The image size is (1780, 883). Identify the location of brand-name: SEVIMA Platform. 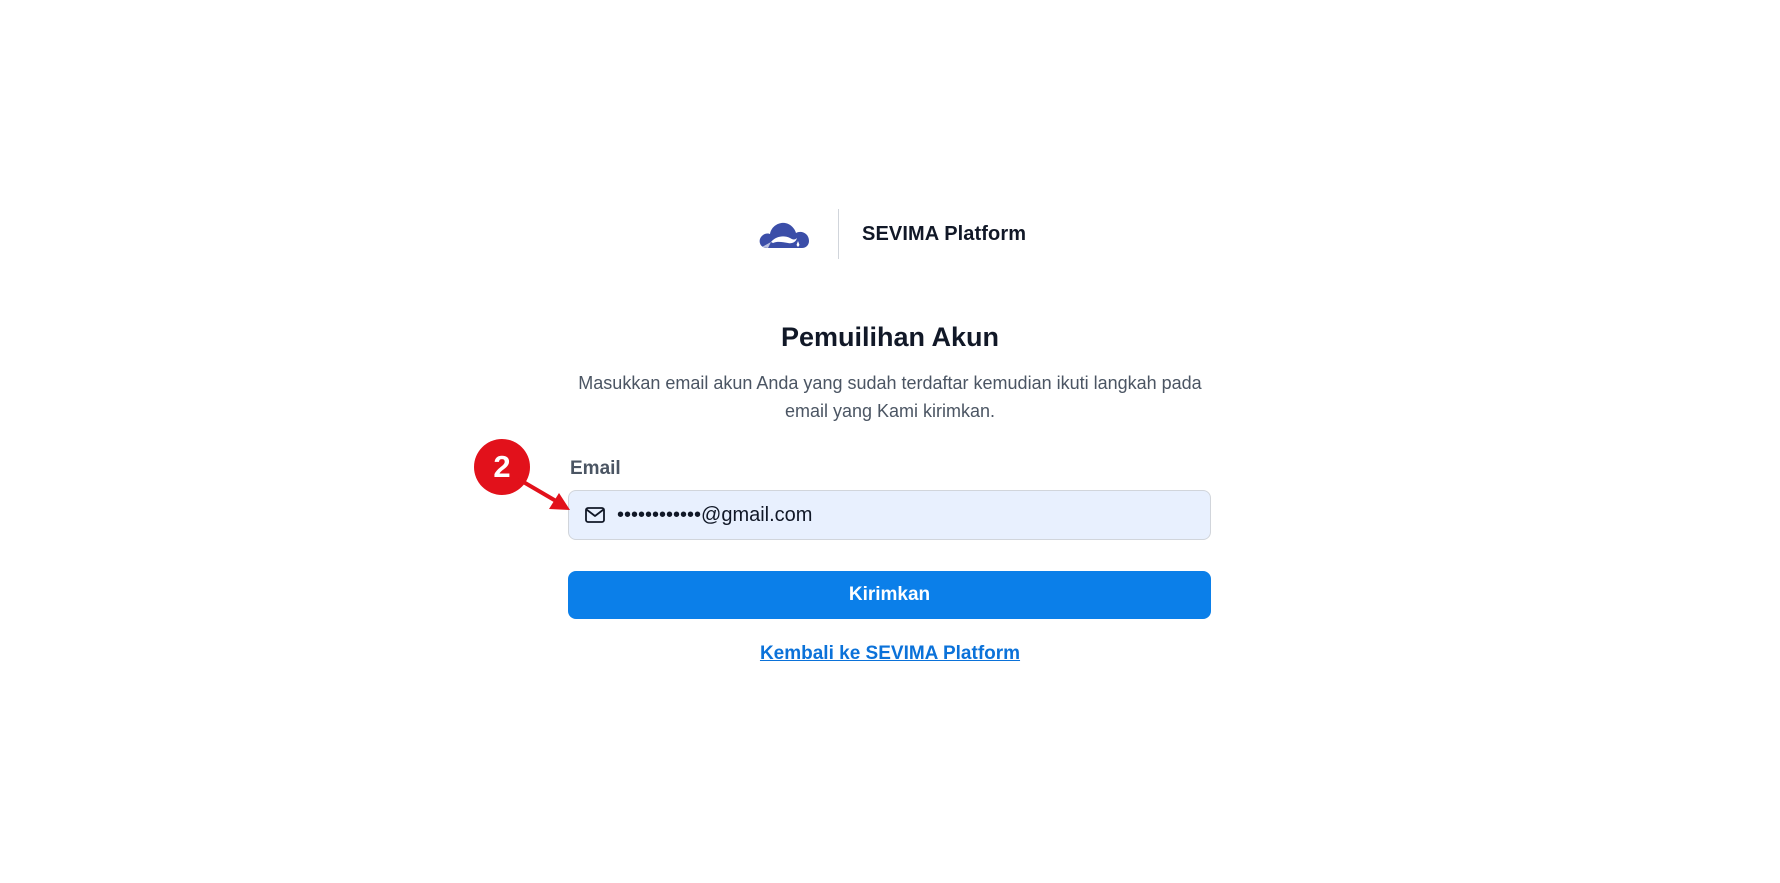
(944, 233).